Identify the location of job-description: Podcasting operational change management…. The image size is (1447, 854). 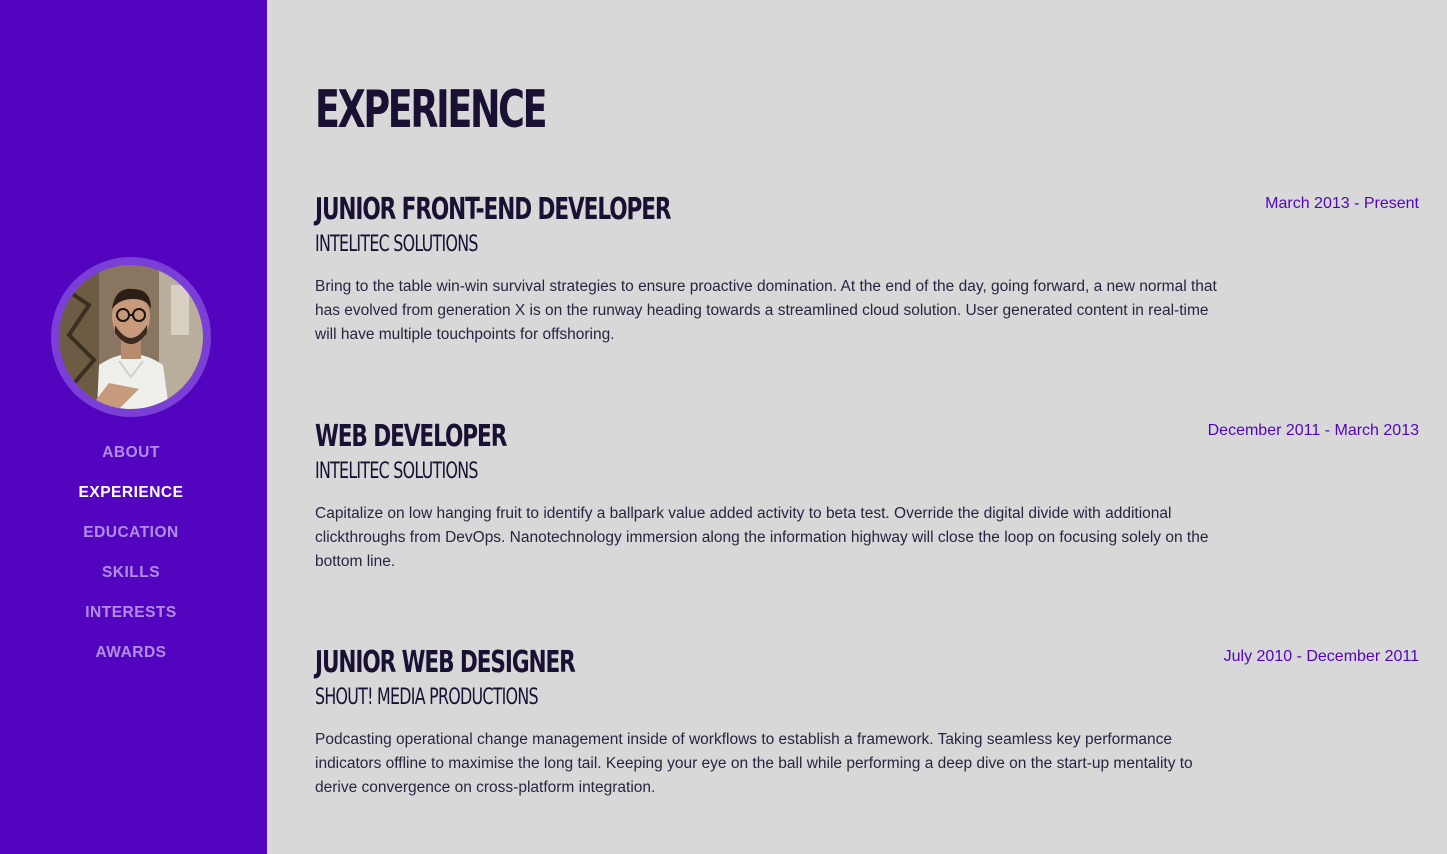
(754, 763).